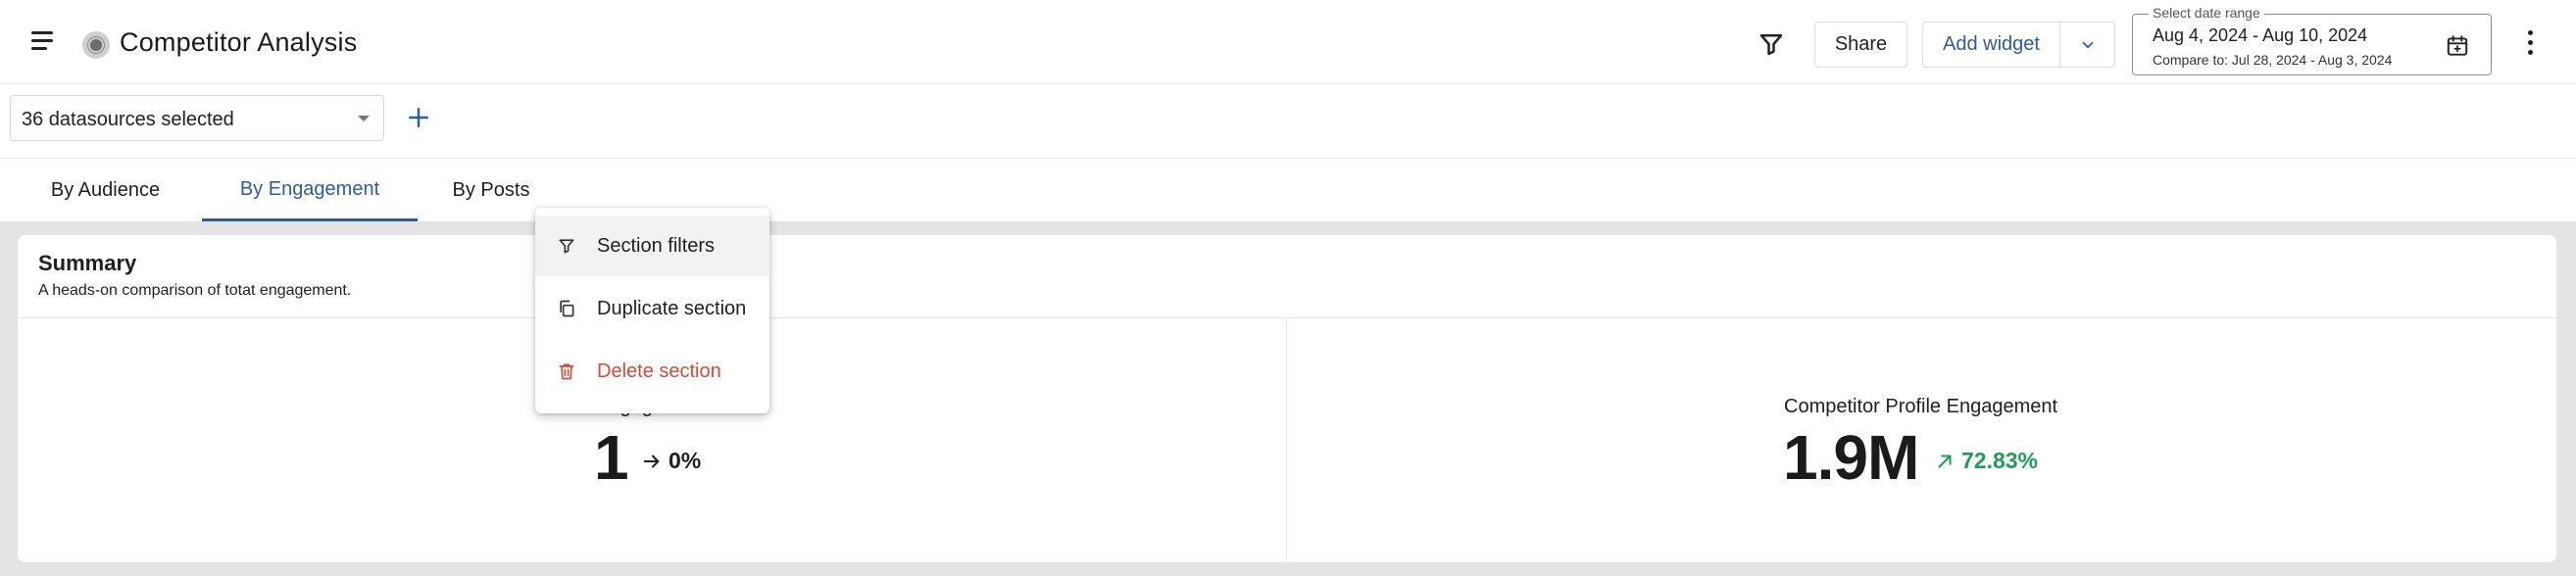  I want to click on datasource-select: 36 datasources selected, so click(197, 118).